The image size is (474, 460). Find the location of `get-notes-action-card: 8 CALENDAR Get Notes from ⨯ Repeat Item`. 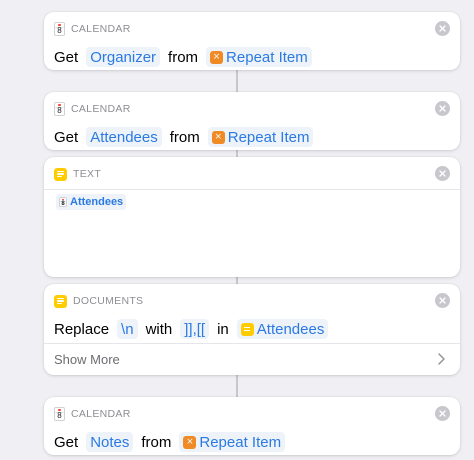

get-notes-action-card: 8 CALENDAR Get Notes from ⨯ Repeat Item is located at coordinates (252, 426).